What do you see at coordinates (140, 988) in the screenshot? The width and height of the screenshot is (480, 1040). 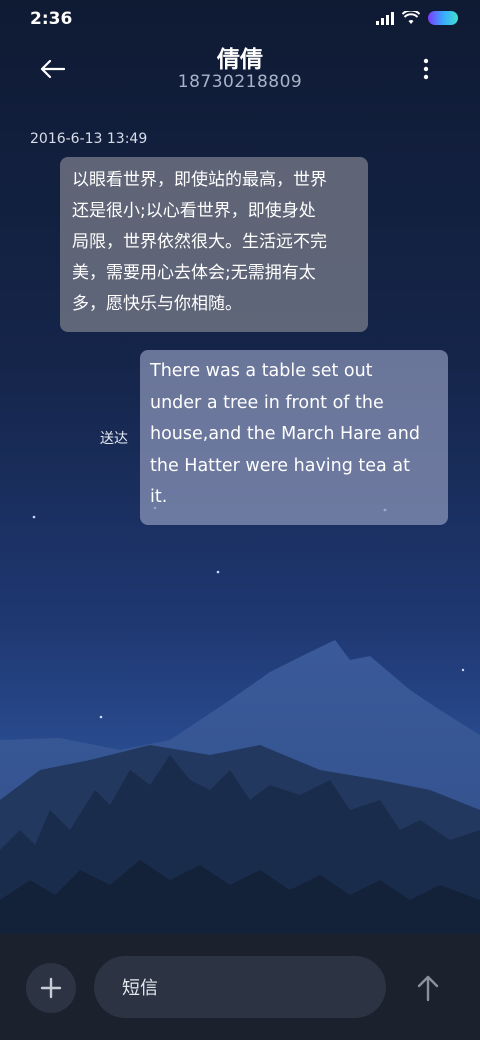 I see `message-input-placeholder: 短信` at bounding box center [140, 988].